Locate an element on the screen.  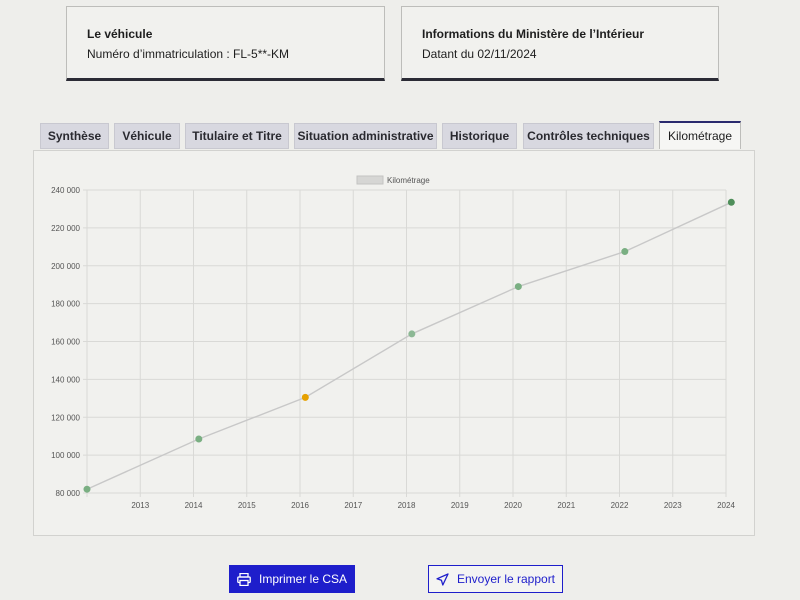
x-tick-label: 2022 is located at coordinates (620, 505).